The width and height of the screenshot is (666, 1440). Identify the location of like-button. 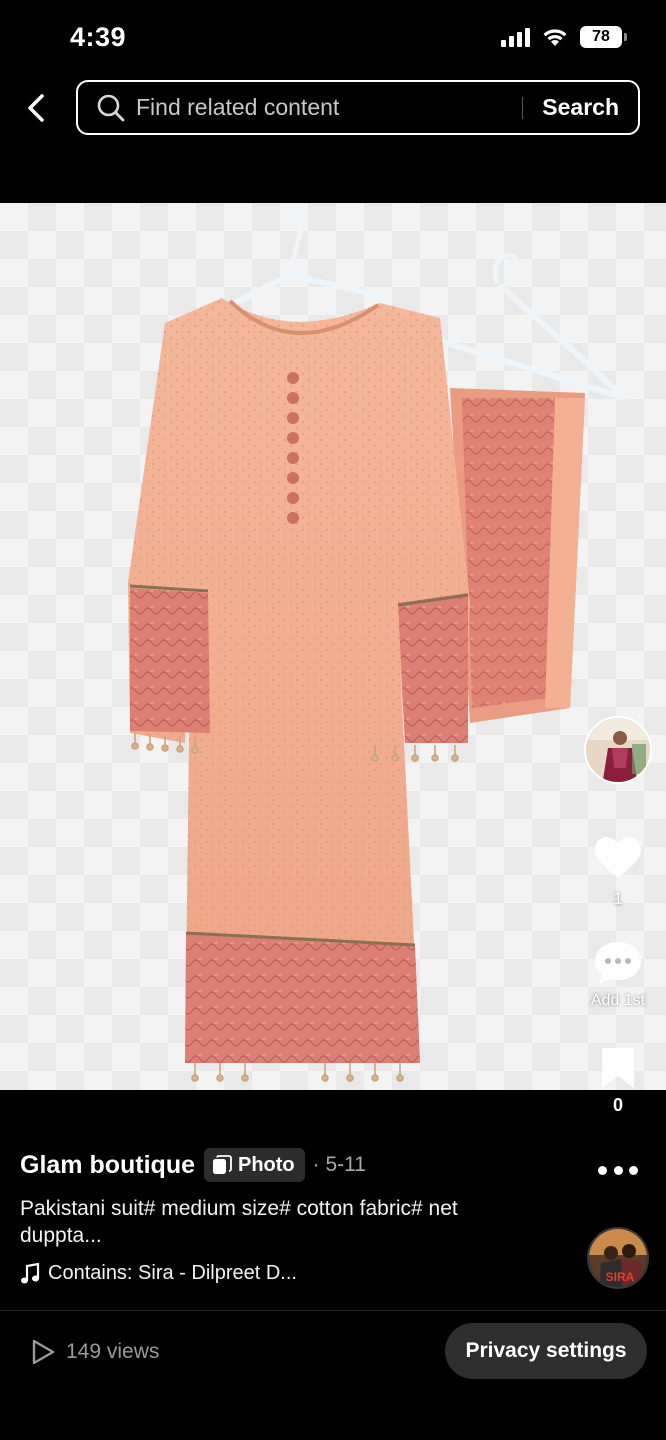
(618, 862).